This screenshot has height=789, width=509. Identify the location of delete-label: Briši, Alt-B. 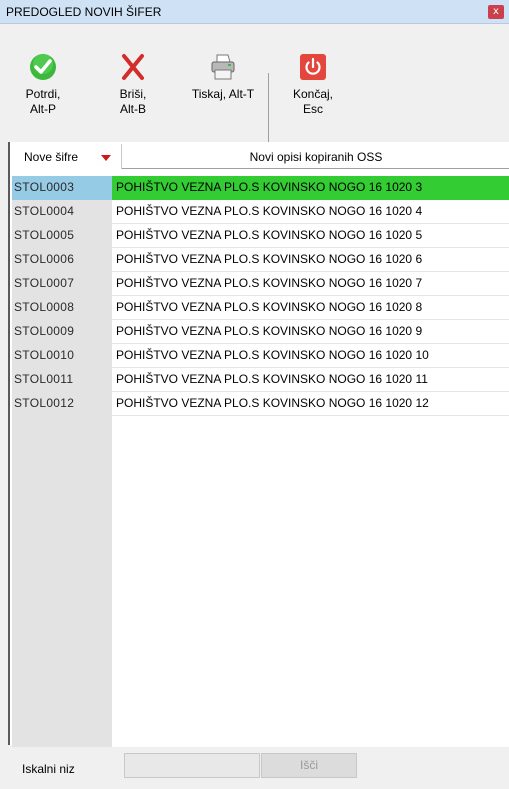
(133, 102).